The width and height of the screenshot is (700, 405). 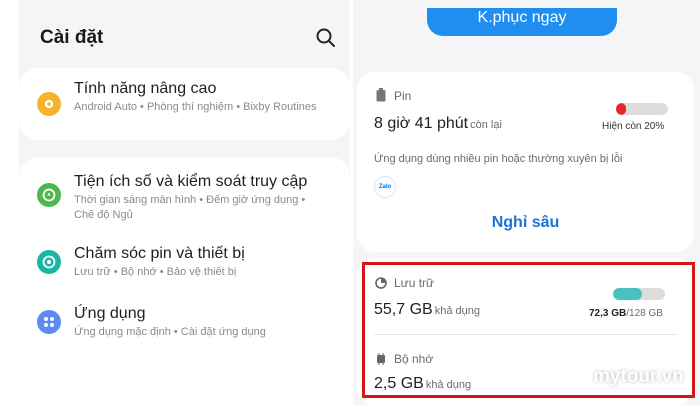 What do you see at coordinates (49, 195) in the screenshot?
I see `digital-wellbeing-icon` at bounding box center [49, 195].